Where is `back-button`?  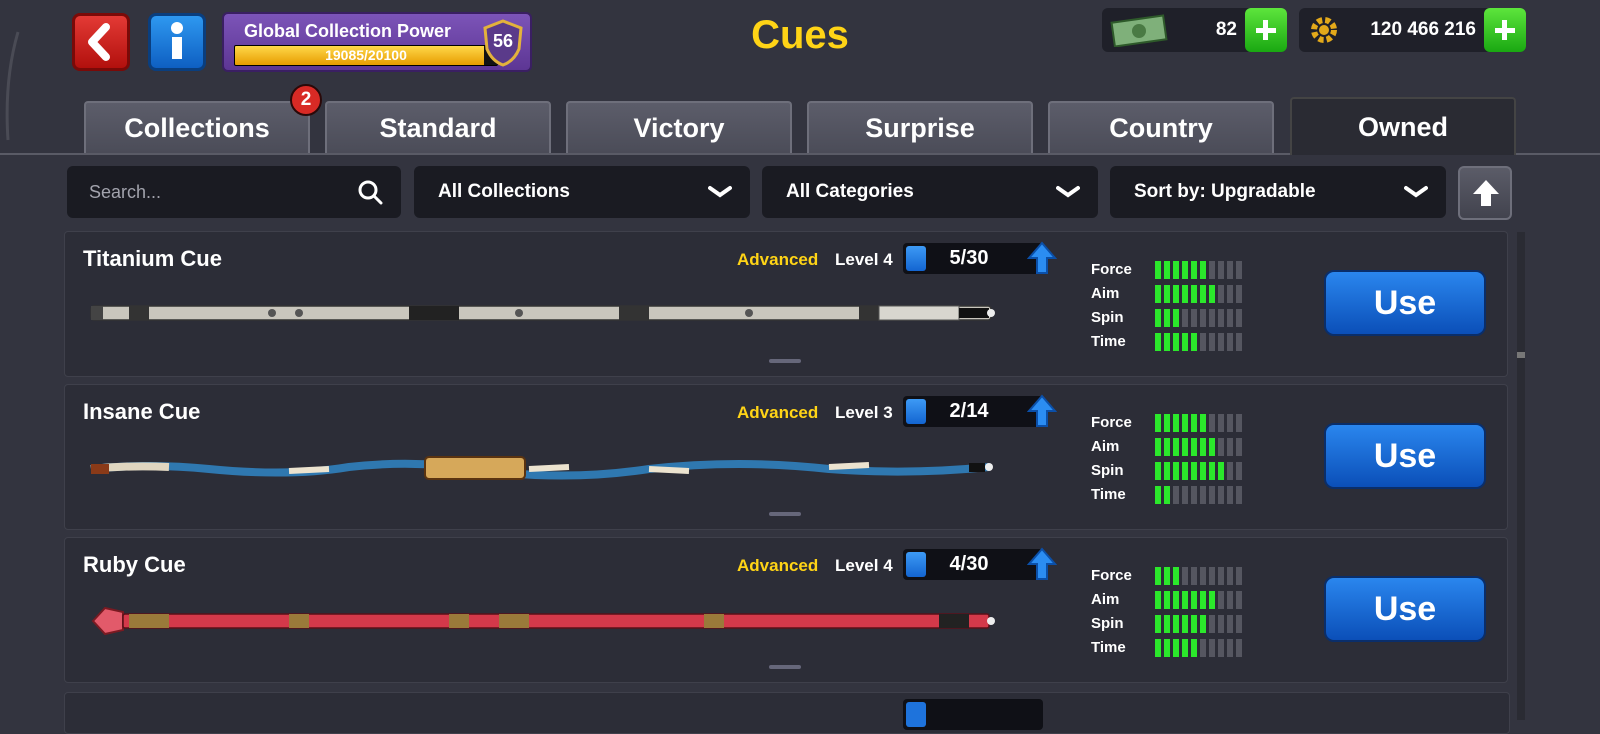 back-button is located at coordinates (101, 42).